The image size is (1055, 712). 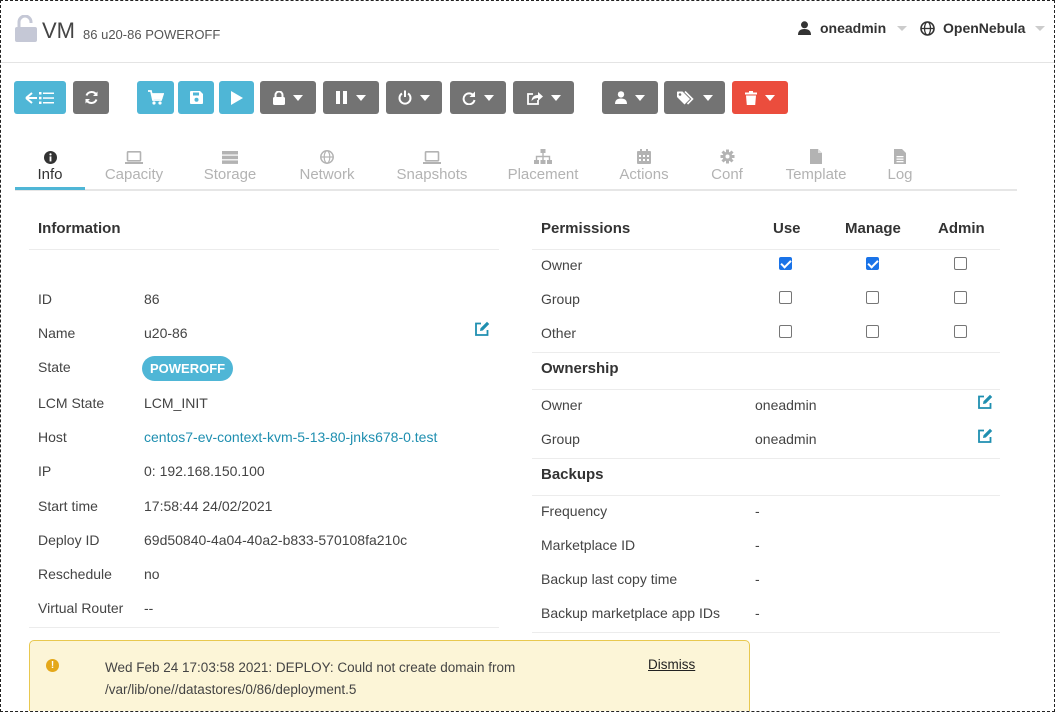 What do you see at coordinates (469, 98) in the screenshot?
I see `redo-icon` at bounding box center [469, 98].